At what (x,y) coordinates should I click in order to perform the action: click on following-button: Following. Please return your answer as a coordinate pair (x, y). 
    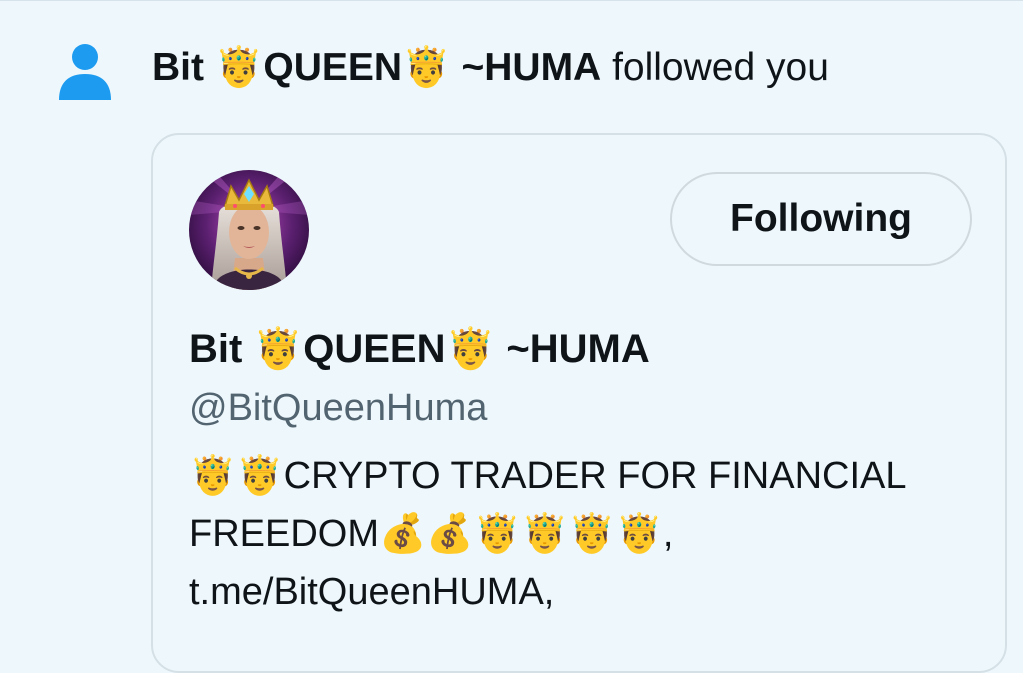
    Looking at the image, I should click on (821, 219).